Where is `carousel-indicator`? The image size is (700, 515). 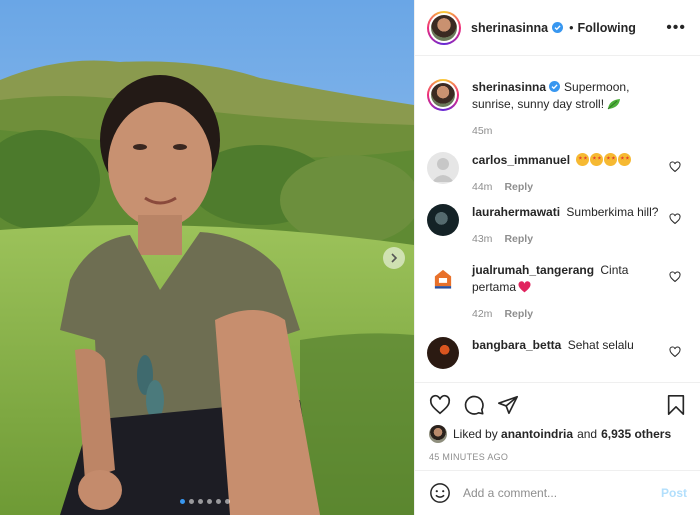
carousel-indicator is located at coordinates (205, 501).